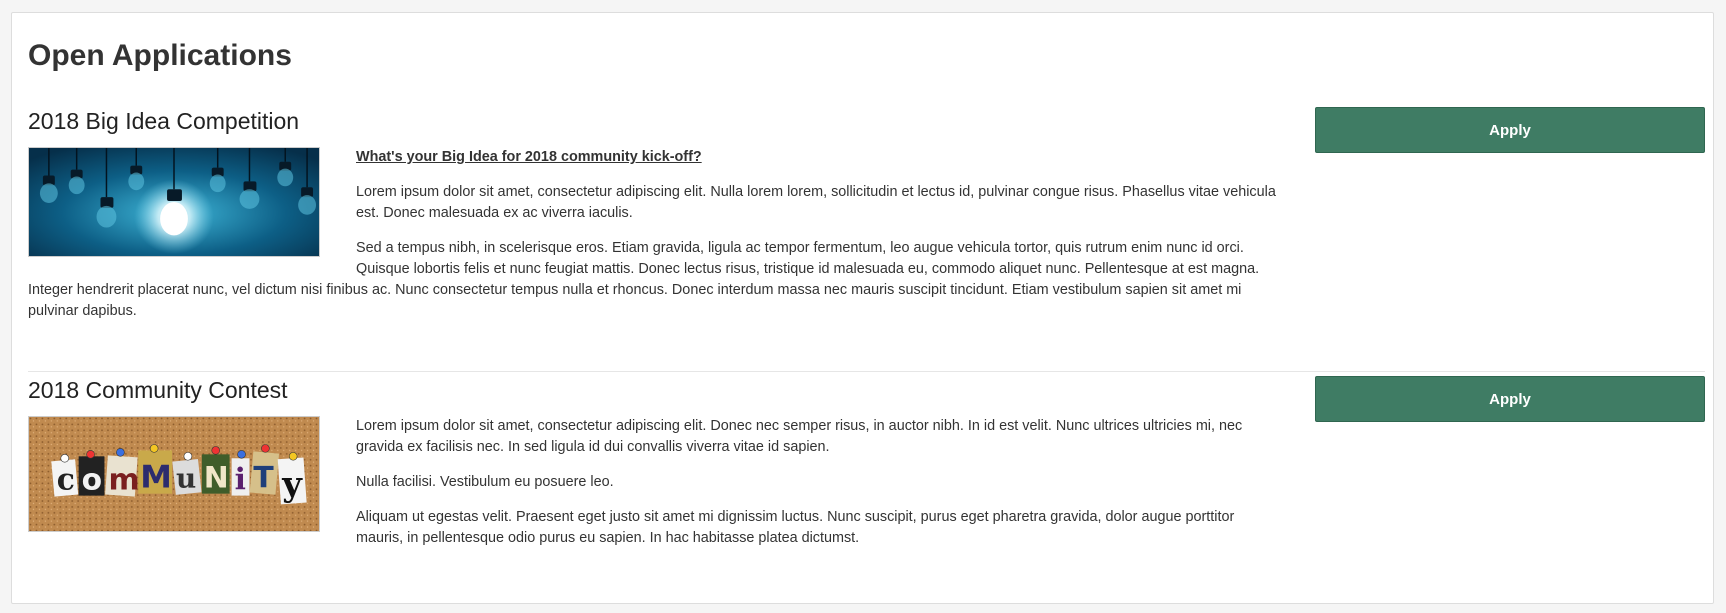 The width and height of the screenshot is (1726, 613). What do you see at coordinates (174, 202) in the screenshot?
I see `lightbulbs-image` at bounding box center [174, 202].